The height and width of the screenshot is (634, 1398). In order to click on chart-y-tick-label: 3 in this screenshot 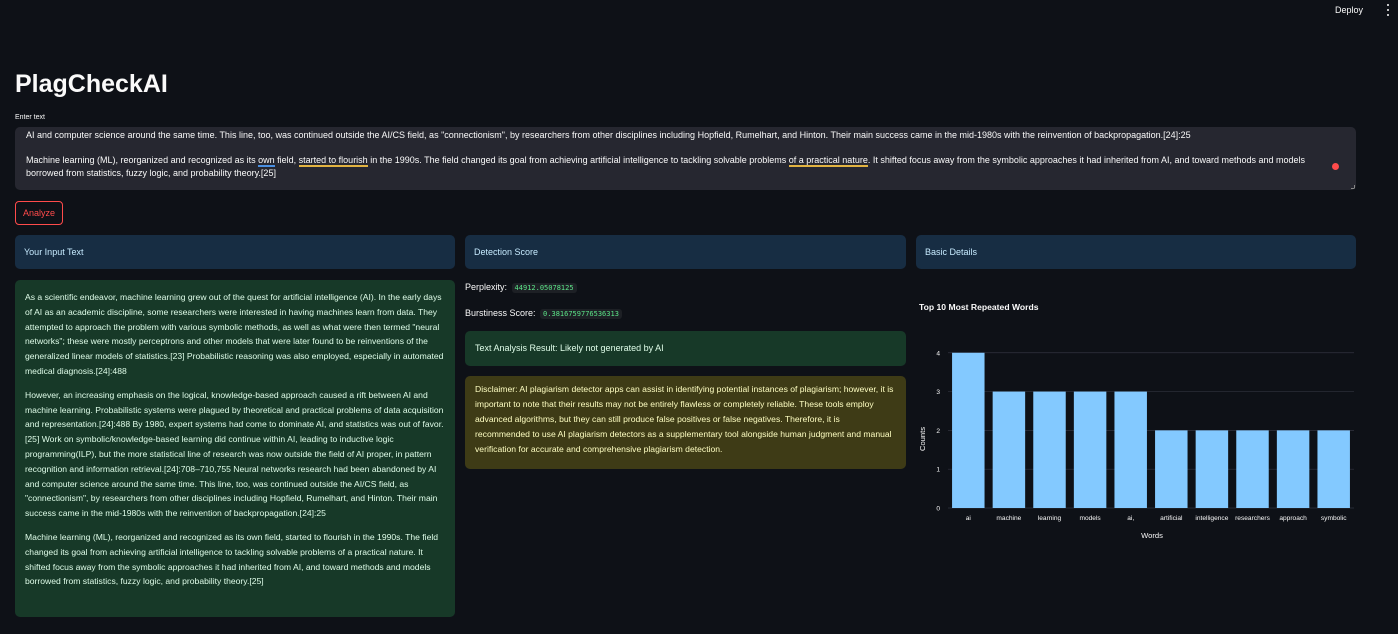, I will do `click(938, 392)`.